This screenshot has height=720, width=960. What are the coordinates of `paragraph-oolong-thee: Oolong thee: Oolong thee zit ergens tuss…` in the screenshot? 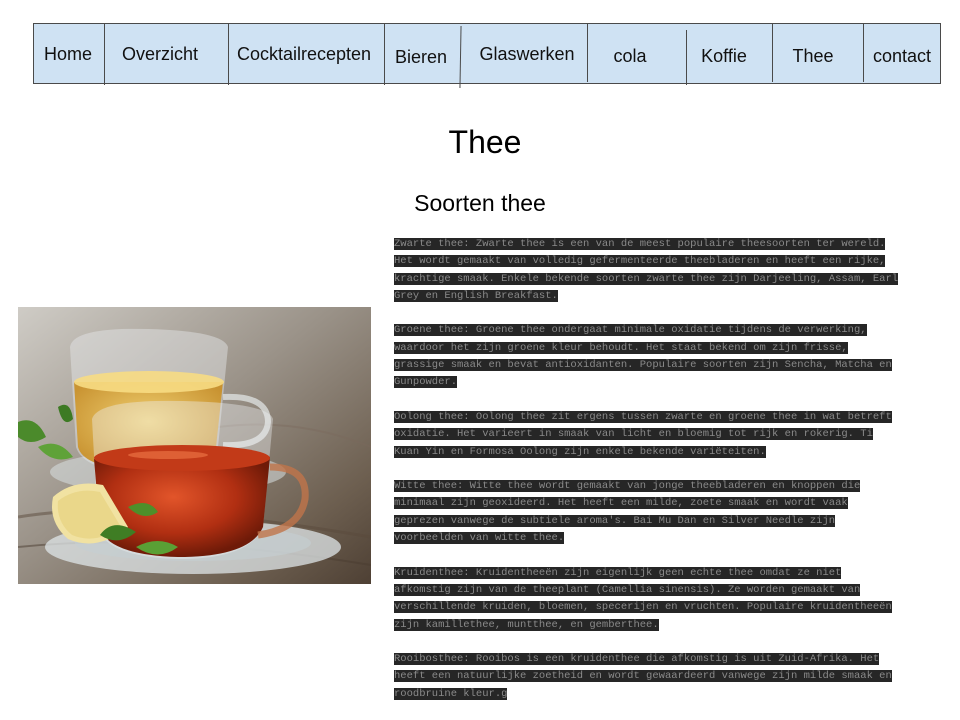 It's located at (643, 434).